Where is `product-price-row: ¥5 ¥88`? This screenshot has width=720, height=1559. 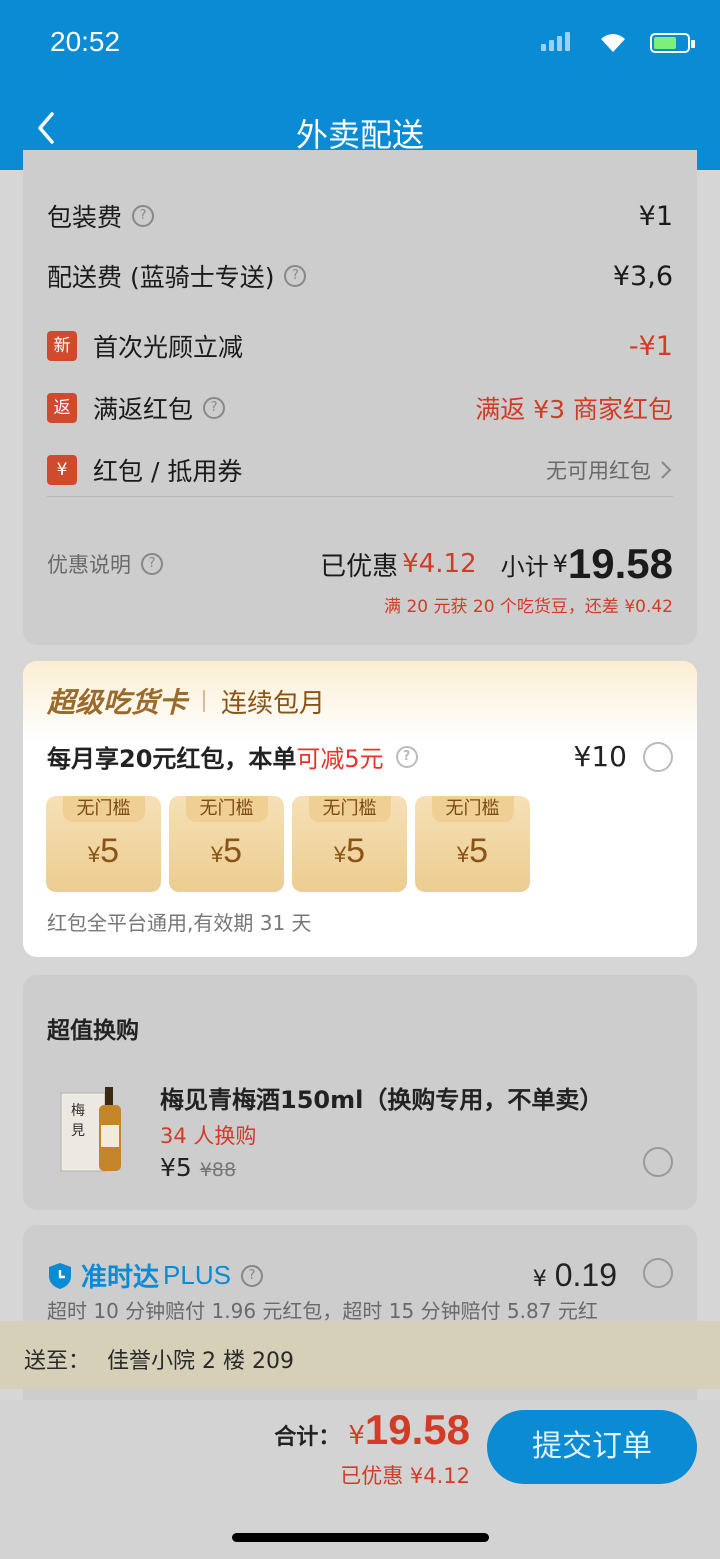 product-price-row: ¥5 ¥88 is located at coordinates (198, 1167).